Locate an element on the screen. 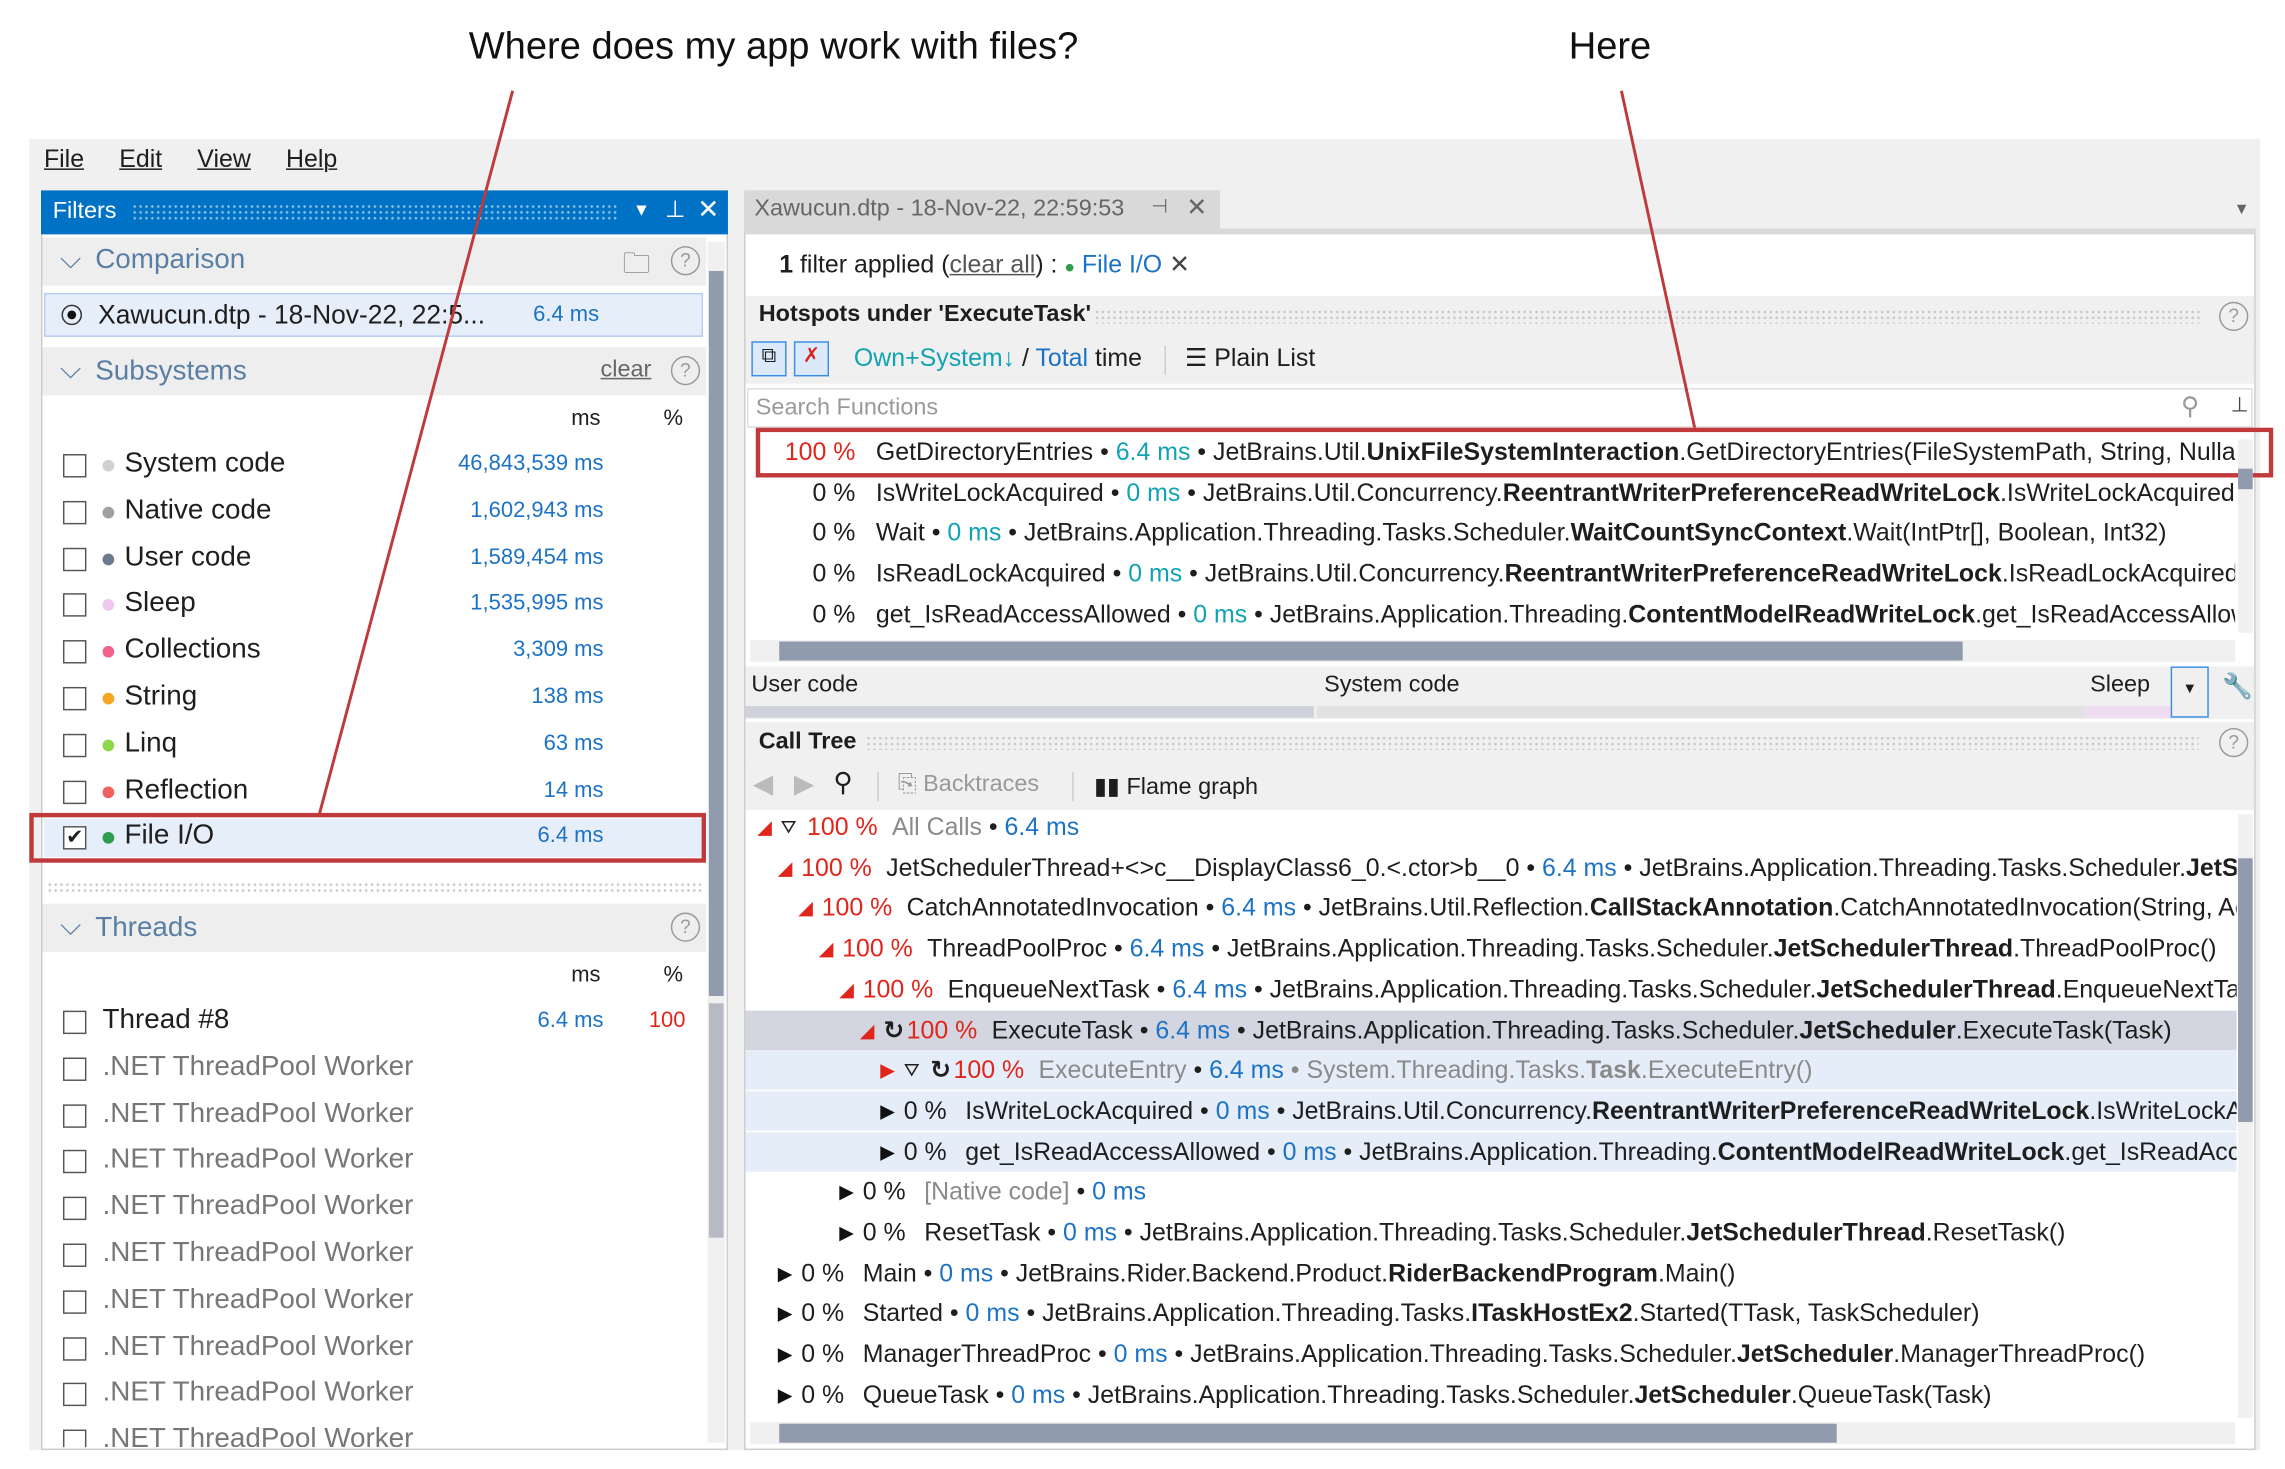 The width and height of the screenshot is (2285, 1469). annotation-line-answer is located at coordinates (1658, 259).